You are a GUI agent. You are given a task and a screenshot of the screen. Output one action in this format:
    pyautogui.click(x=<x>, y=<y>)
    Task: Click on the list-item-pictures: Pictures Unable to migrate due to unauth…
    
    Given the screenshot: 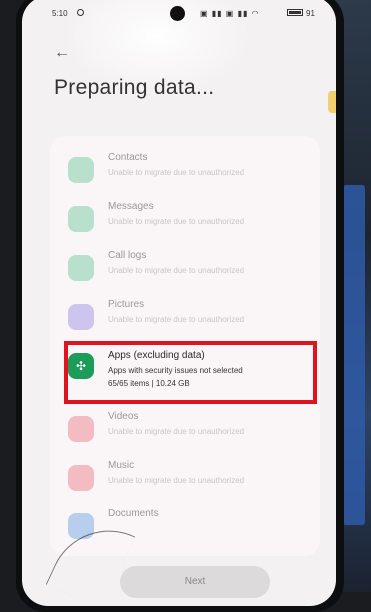 What is the action you would take?
    pyautogui.click(x=185, y=313)
    